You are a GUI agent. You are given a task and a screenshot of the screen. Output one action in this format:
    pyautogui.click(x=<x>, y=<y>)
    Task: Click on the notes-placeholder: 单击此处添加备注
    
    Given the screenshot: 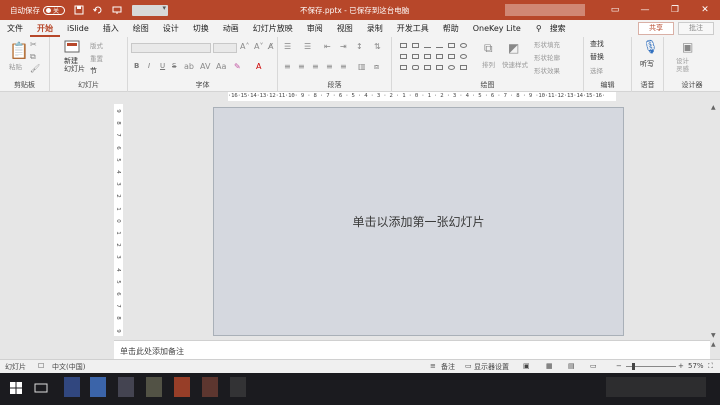 What is the action you would take?
    pyautogui.click(x=152, y=351)
    